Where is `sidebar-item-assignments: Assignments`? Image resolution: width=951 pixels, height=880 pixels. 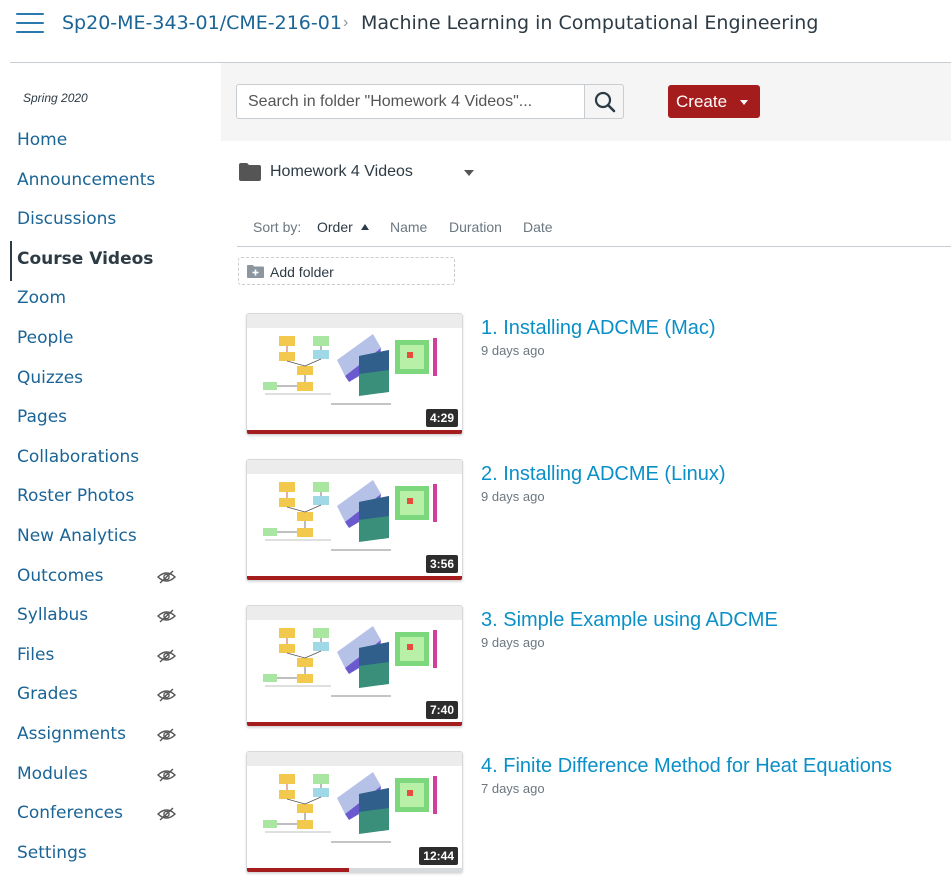
sidebar-item-assignments: Assignments is located at coordinates (112, 736).